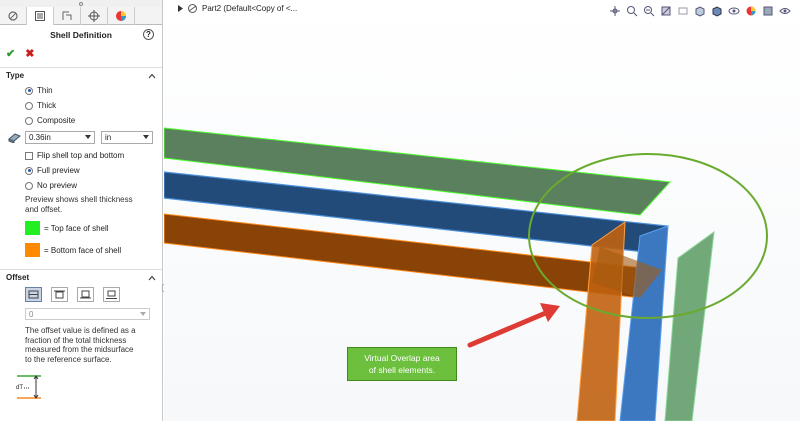 This screenshot has width=800, height=421. What do you see at coordinates (29, 155) in the screenshot?
I see `flip-shell-checkbox` at bounding box center [29, 155].